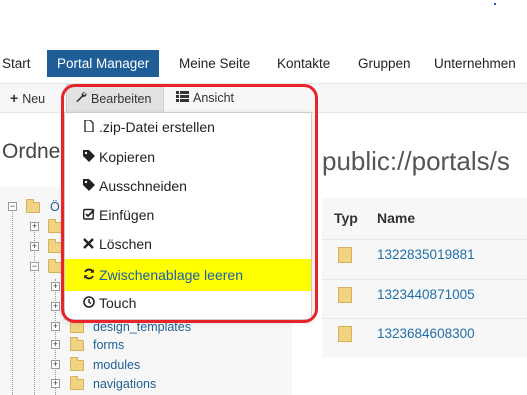  I want to click on tree-root-label: Ö, so click(55, 207).